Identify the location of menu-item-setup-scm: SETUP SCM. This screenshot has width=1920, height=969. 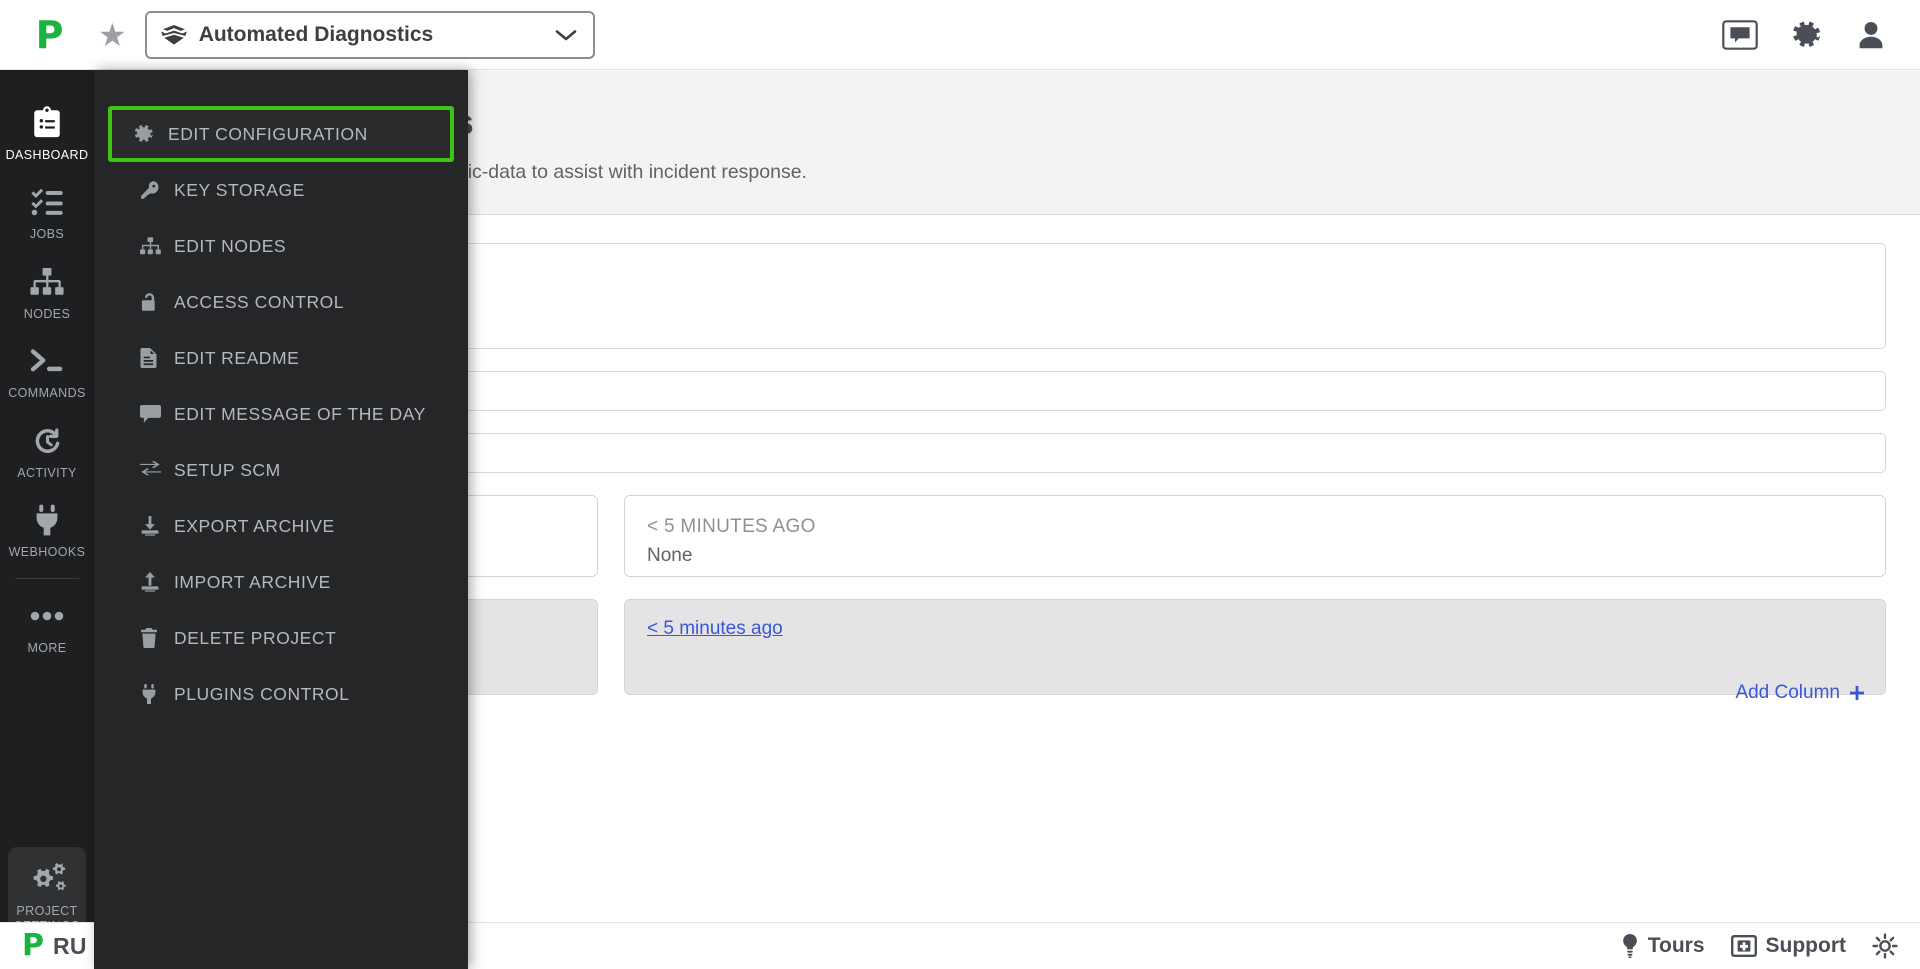
(281, 470).